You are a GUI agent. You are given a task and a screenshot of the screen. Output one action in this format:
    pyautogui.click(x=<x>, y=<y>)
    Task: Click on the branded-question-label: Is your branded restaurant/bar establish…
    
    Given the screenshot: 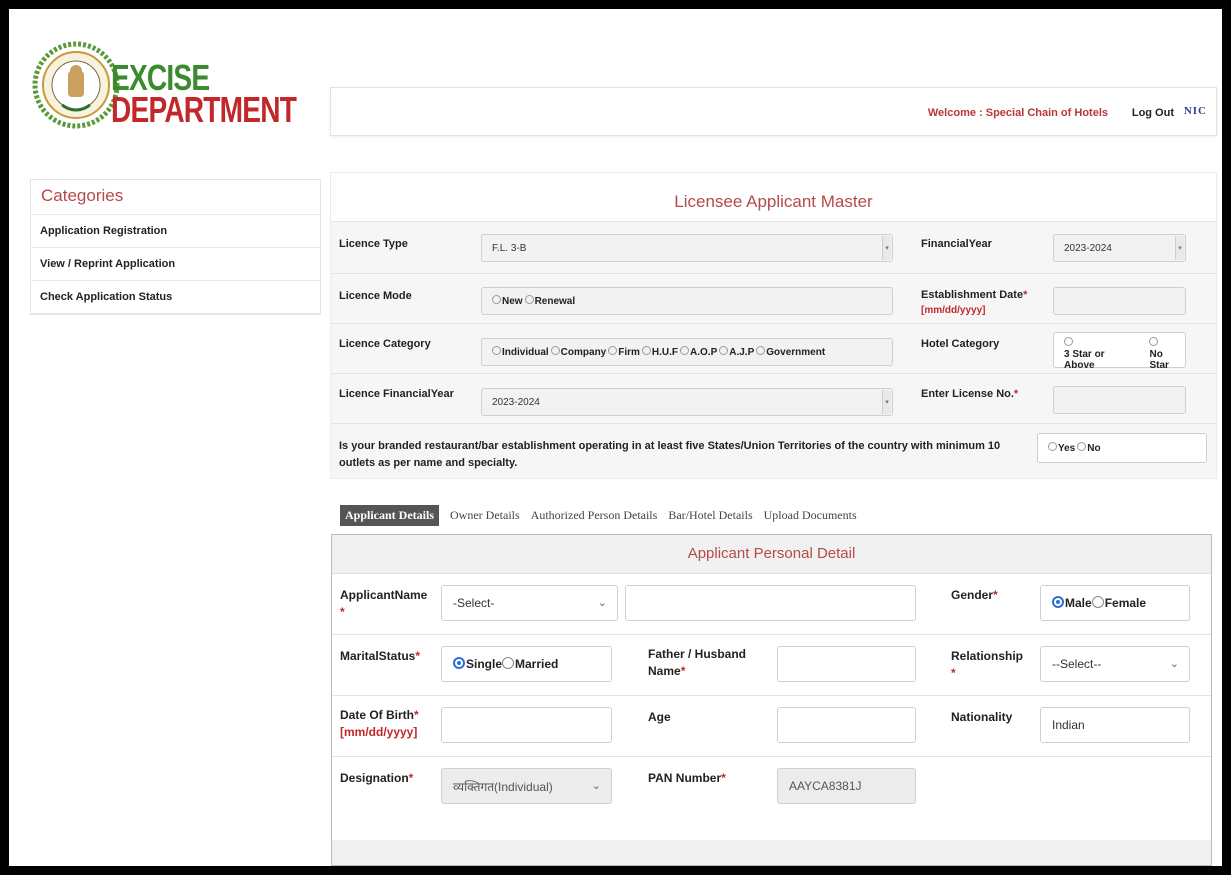 What is the action you would take?
    pyautogui.click(x=670, y=454)
    